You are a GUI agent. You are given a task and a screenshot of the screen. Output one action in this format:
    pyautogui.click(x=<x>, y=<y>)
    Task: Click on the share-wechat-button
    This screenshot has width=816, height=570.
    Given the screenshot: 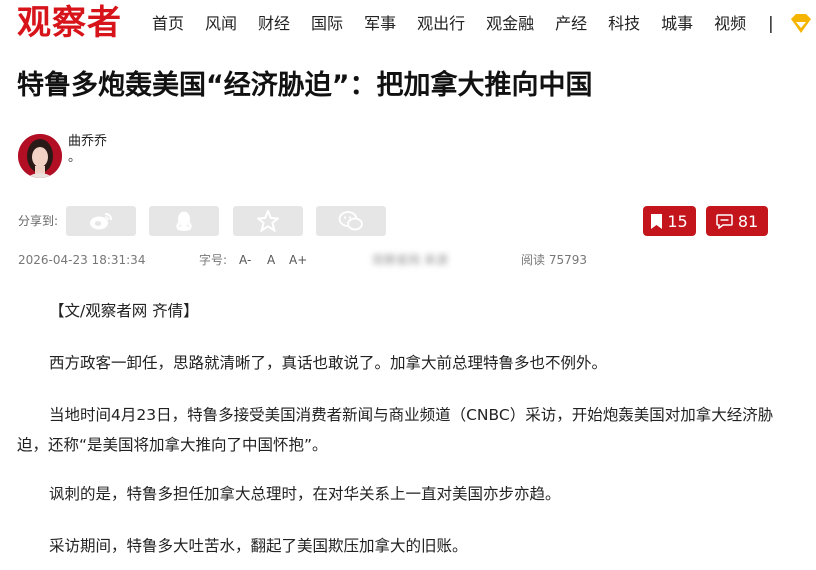 What is the action you would take?
    pyautogui.click(x=351, y=221)
    